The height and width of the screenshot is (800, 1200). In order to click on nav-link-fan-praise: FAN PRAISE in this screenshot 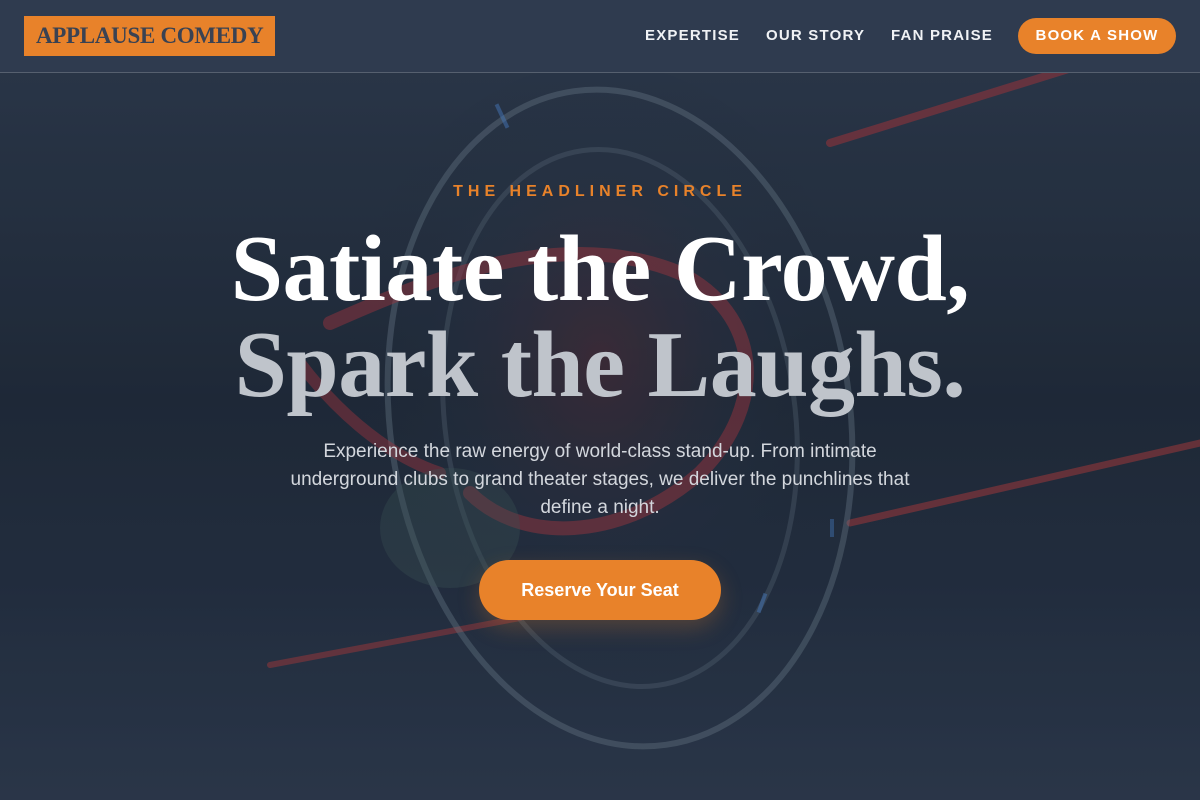, I will do `click(942, 36)`.